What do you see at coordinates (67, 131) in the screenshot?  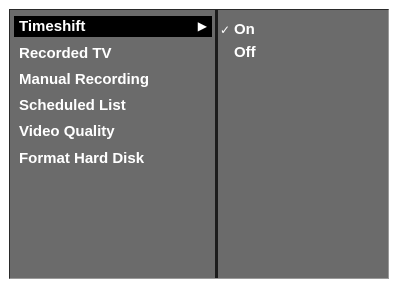 I see `menu-item-label: Video Quality` at bounding box center [67, 131].